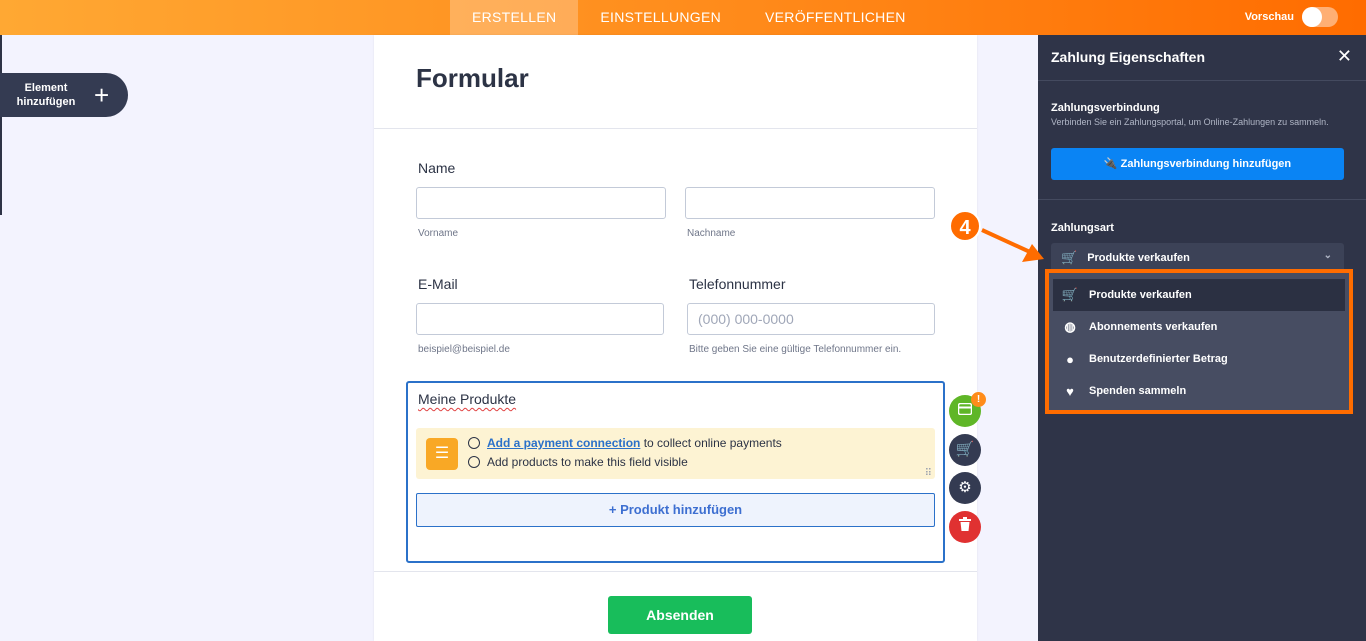 Image resolution: width=1366 pixels, height=641 pixels. What do you see at coordinates (1110, 164) in the screenshot?
I see `plug-icon: 🔌` at bounding box center [1110, 164].